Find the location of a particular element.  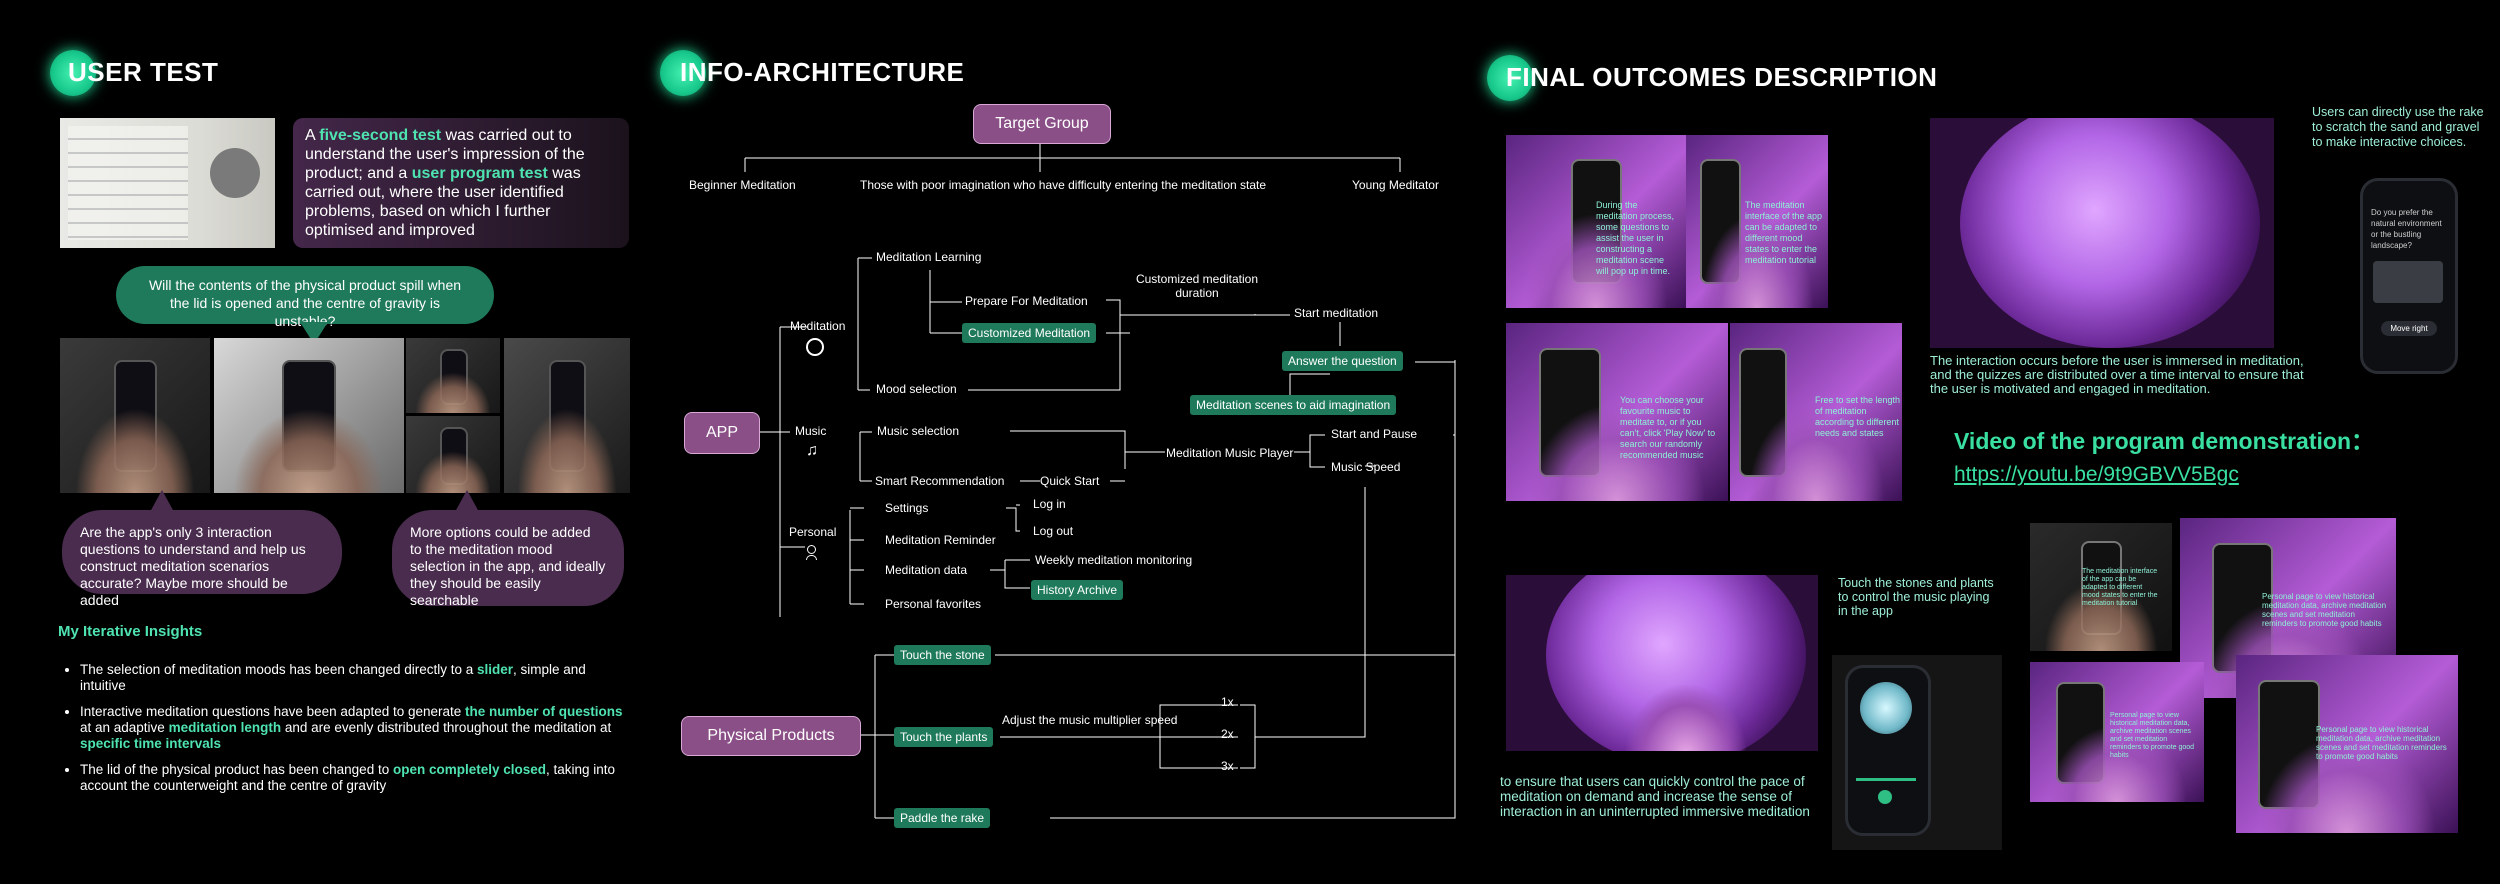

video-title: Video of the program demonstration： is located at coordinates (2164, 441).